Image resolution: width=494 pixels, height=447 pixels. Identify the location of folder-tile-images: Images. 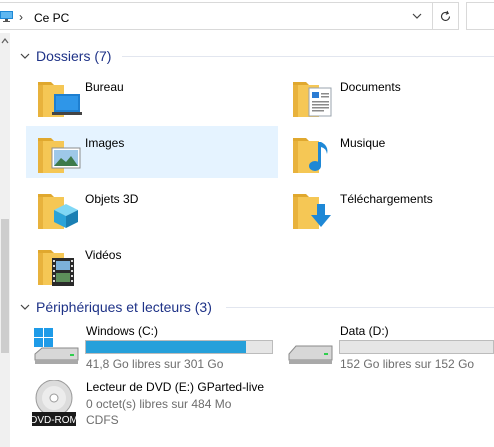
(152, 152).